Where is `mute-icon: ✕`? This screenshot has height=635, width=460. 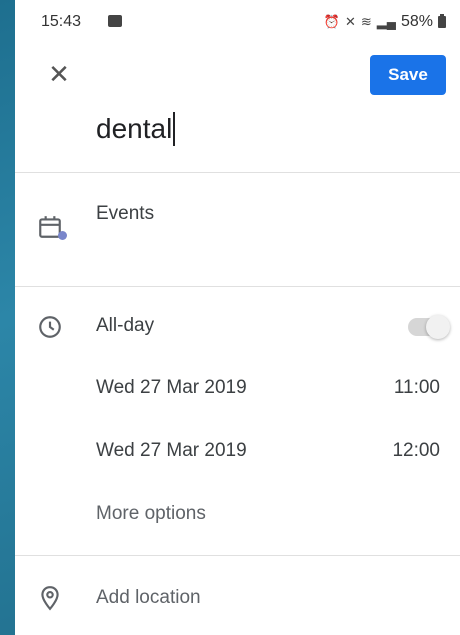 mute-icon: ✕ is located at coordinates (350, 21).